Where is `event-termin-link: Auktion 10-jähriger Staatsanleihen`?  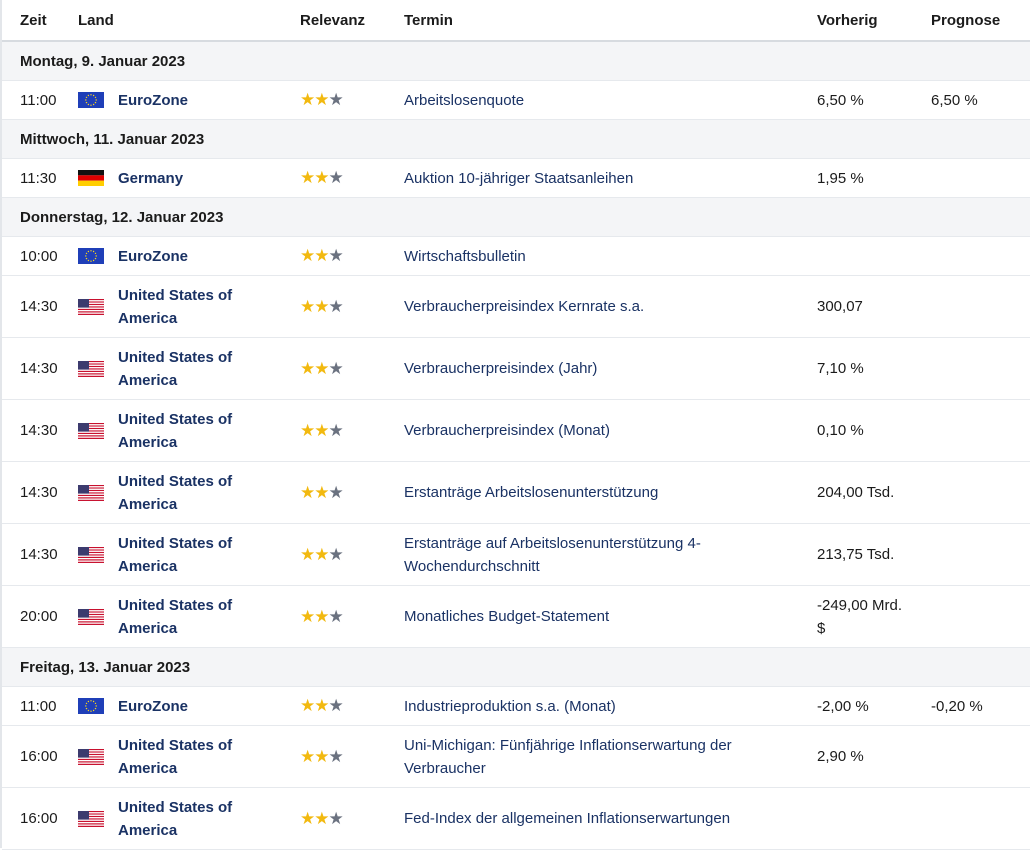 event-termin-link: Auktion 10-jähriger Staatsanleihen is located at coordinates (518, 178).